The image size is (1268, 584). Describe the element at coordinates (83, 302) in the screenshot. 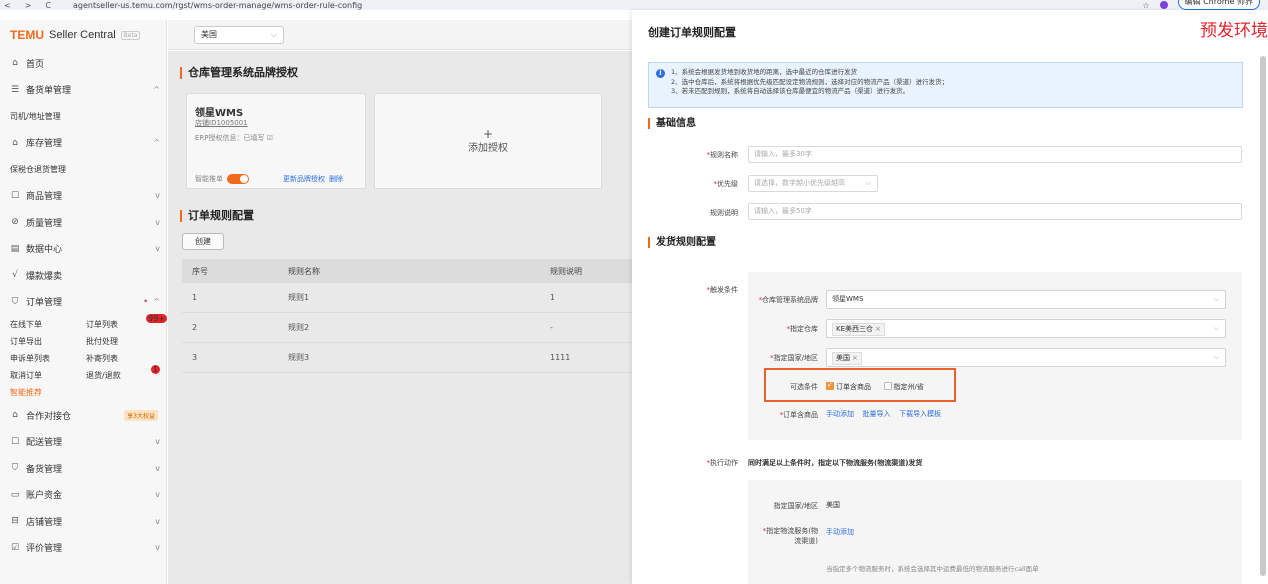

I see `sidebar-item: ⛉ 订单管理 ^ •` at that location.